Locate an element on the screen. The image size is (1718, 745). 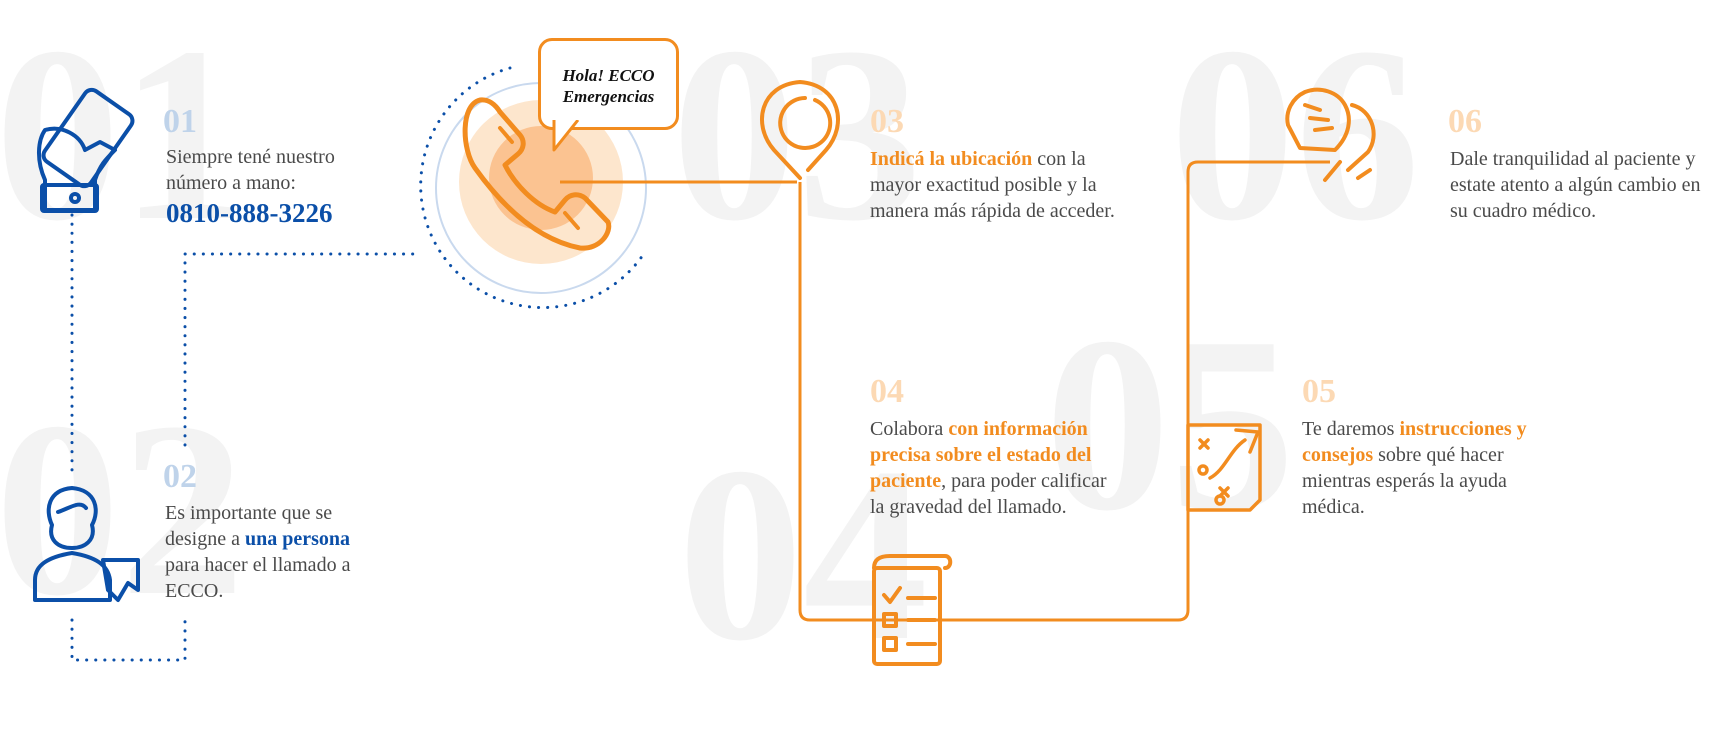
checklist-icon is located at coordinates (912, 610).